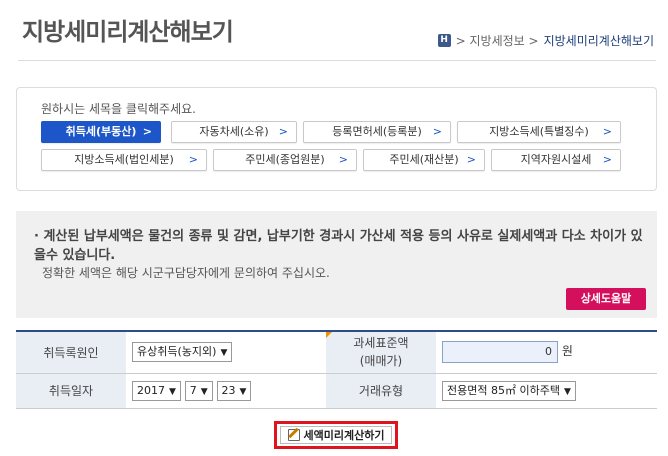 The height and width of the screenshot is (456, 668). I want to click on tax-base-label: 과세표준액, so click(381, 343).